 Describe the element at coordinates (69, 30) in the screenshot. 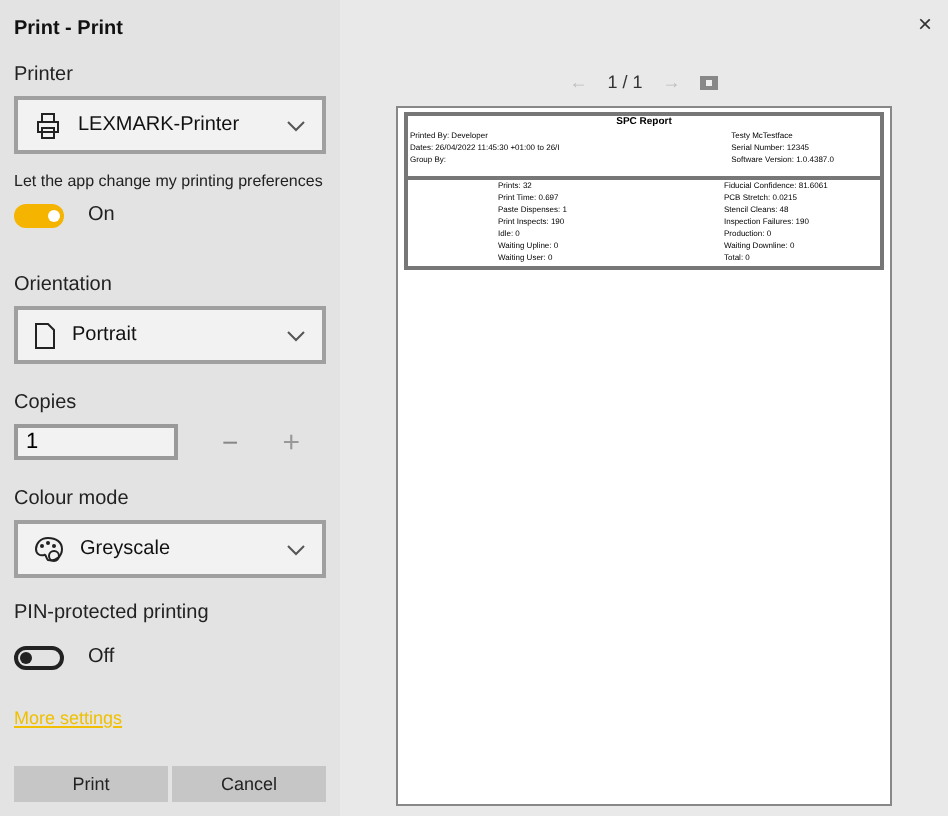

I see `window-title: Print - Print` at that location.